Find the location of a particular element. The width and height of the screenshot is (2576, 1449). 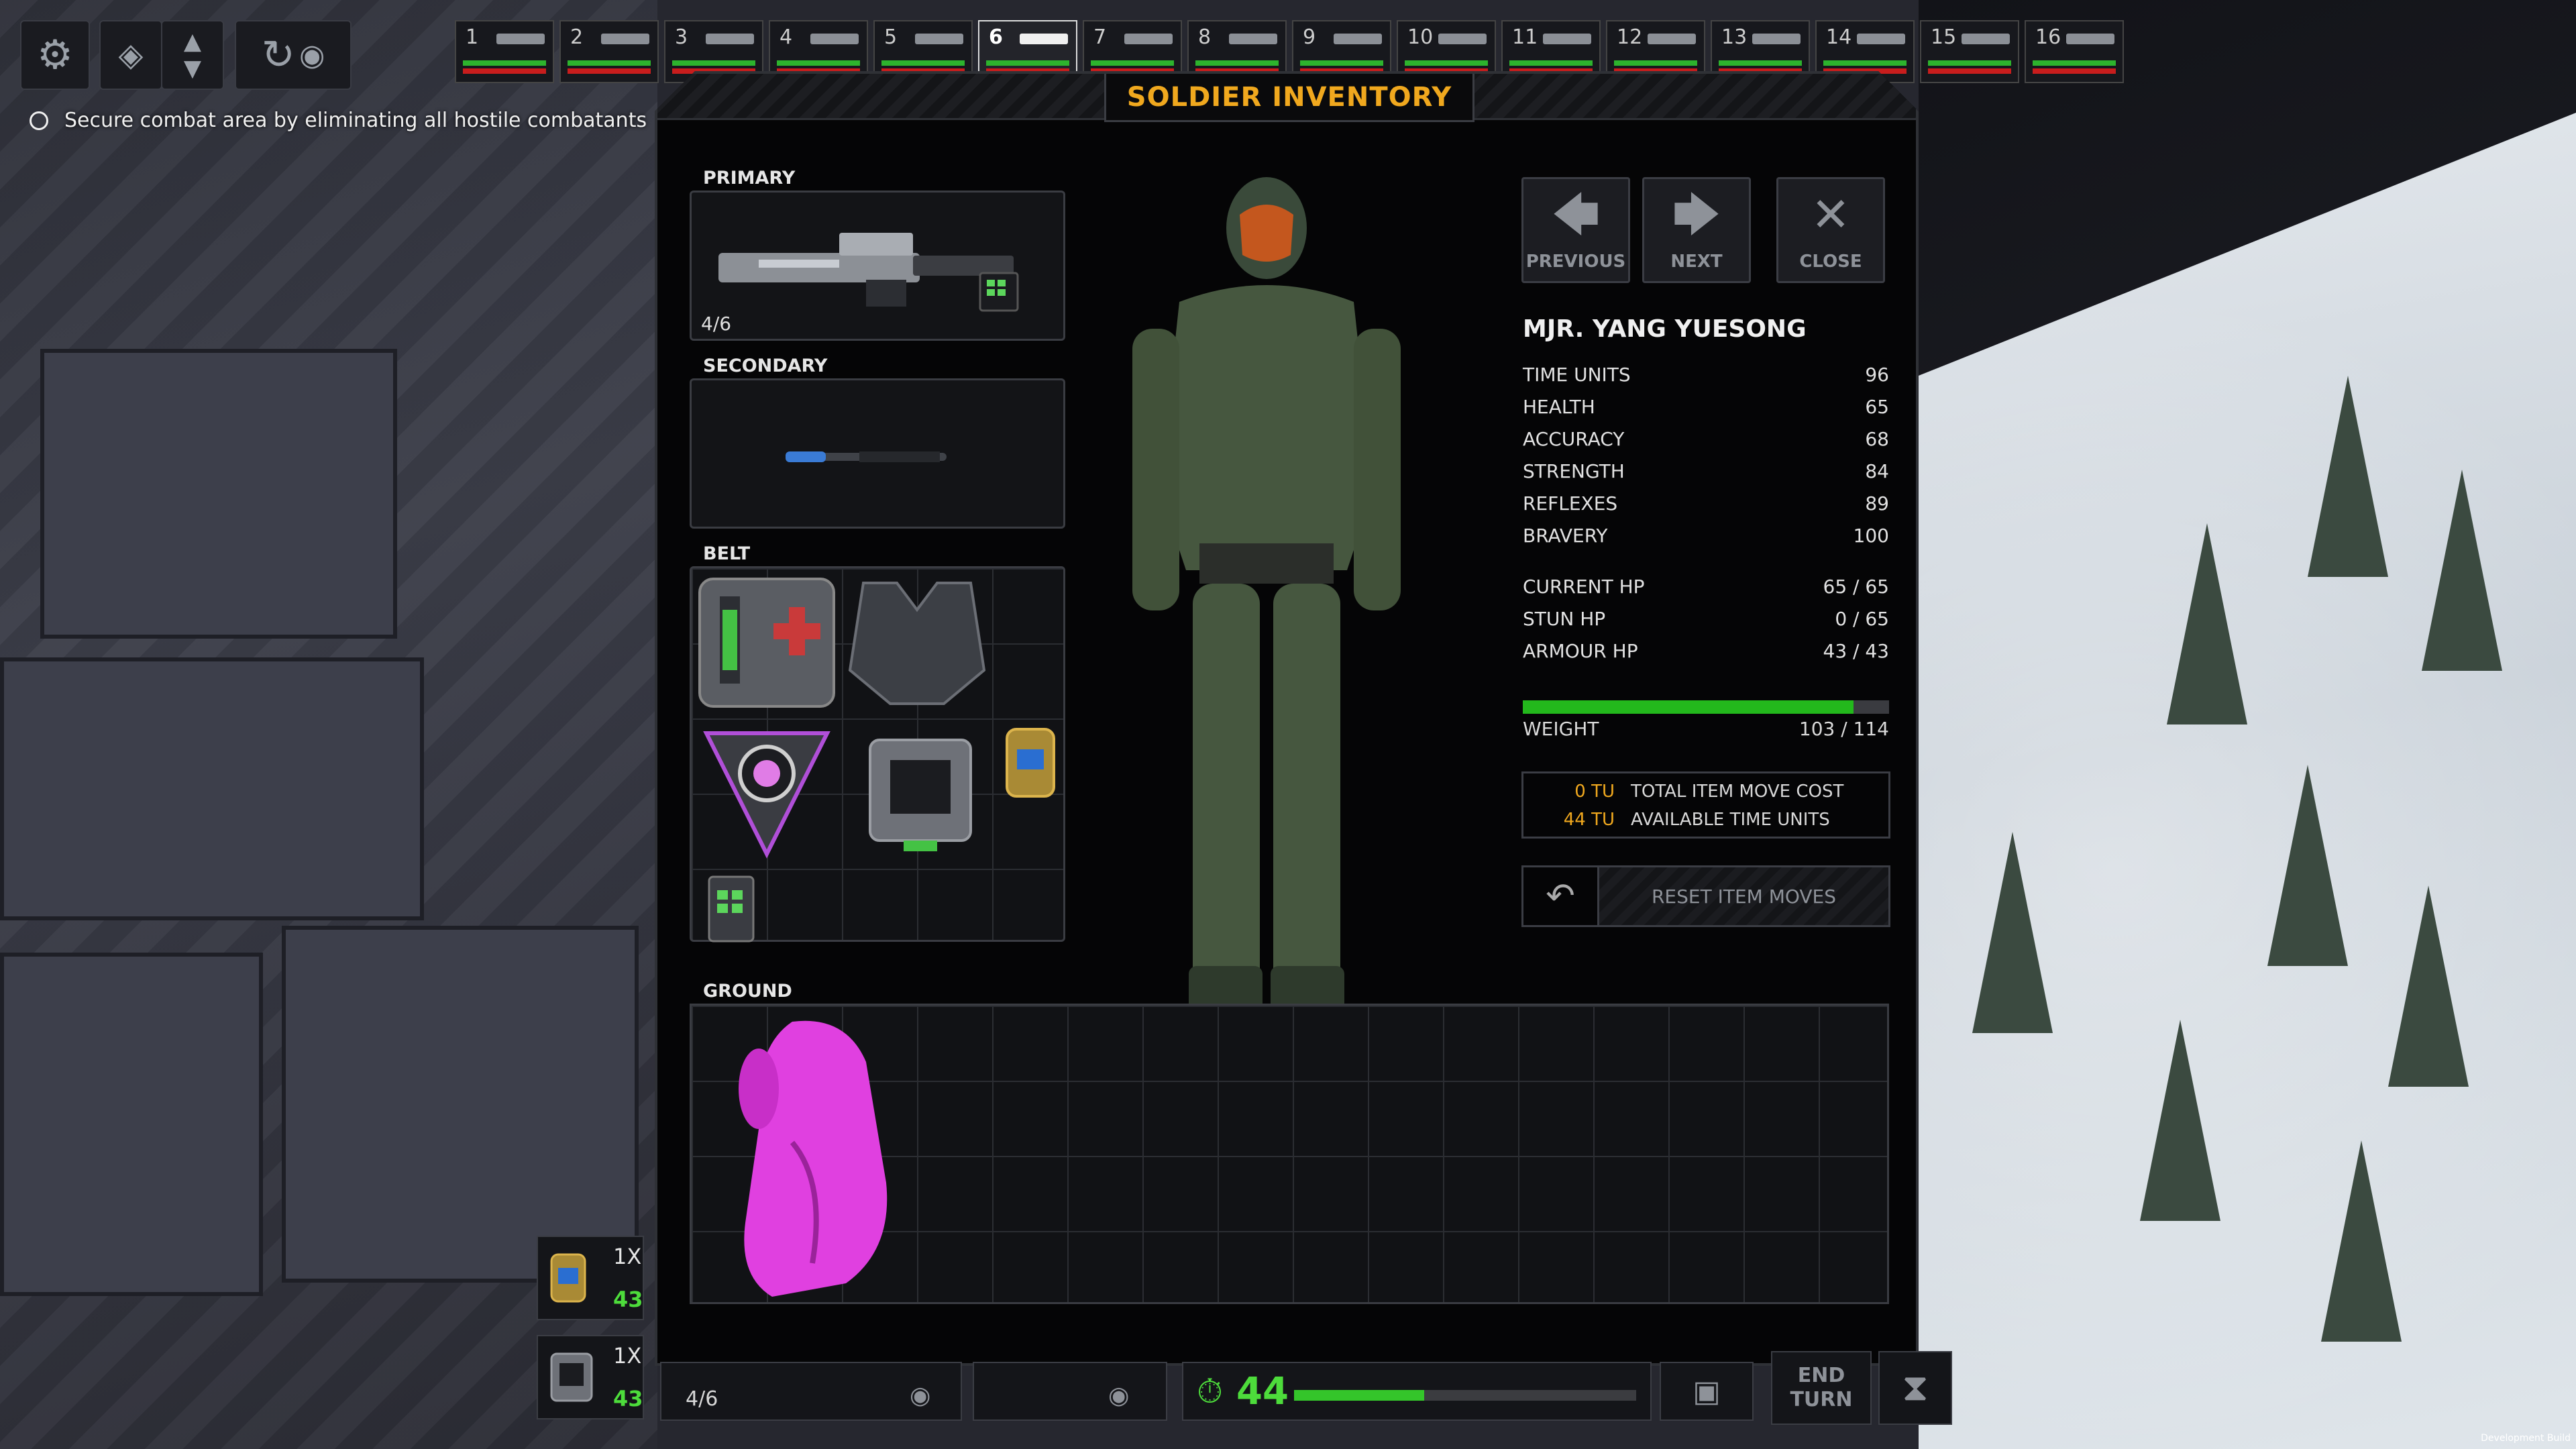

stat-value: 96 is located at coordinates (1877, 374).